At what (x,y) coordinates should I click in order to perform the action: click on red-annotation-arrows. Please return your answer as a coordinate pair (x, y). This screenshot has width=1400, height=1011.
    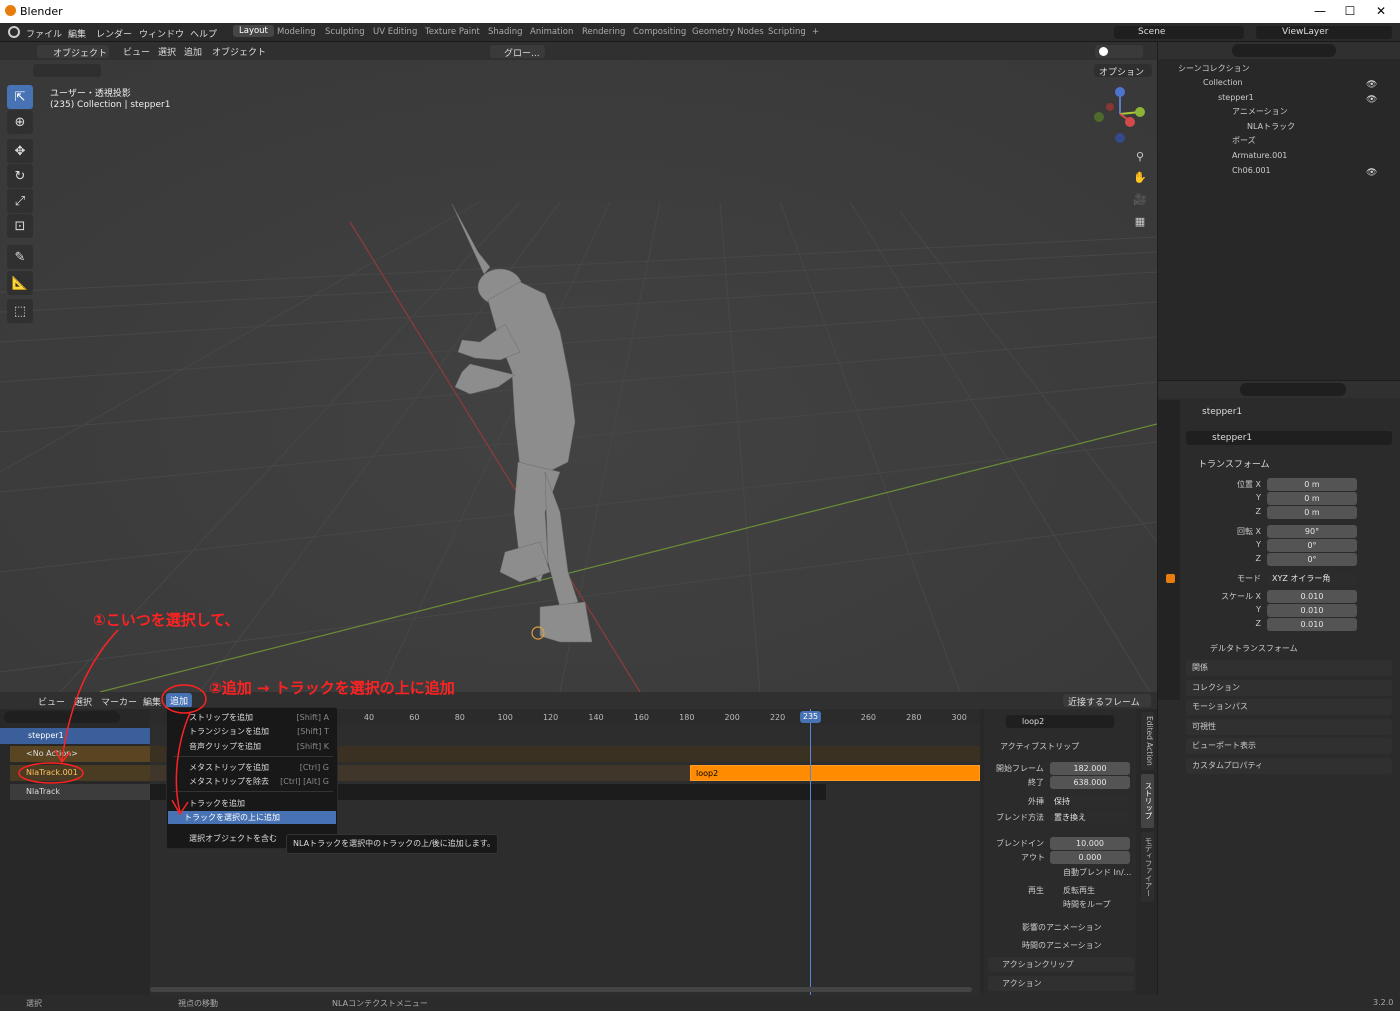
    Looking at the image, I should click on (112, 722).